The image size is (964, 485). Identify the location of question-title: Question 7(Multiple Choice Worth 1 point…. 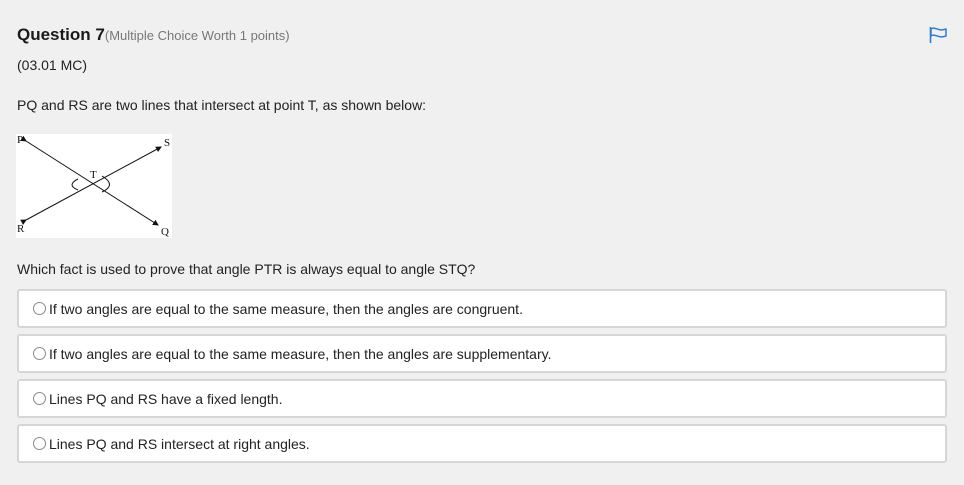
(153, 35).